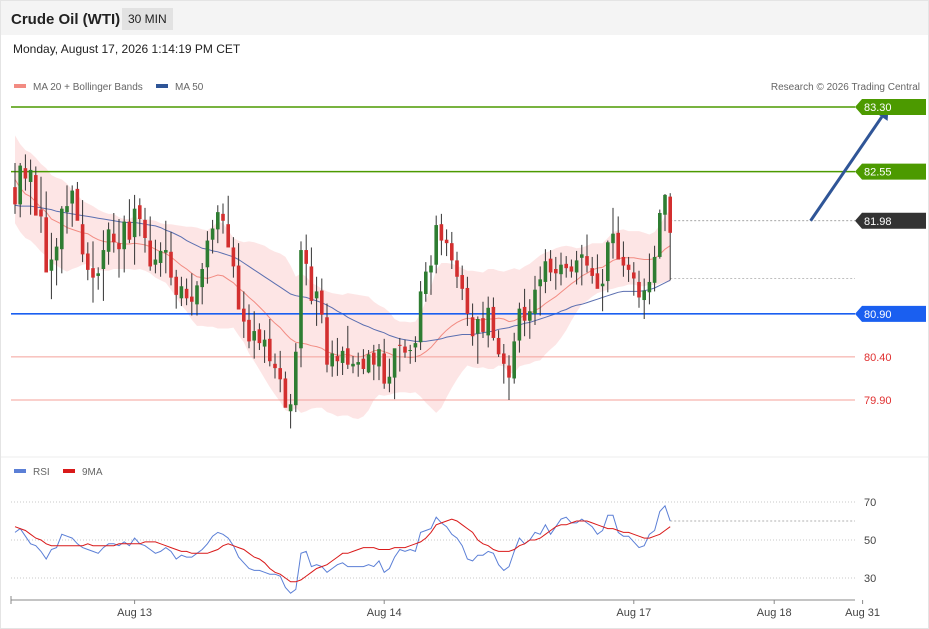 Image resolution: width=929 pixels, height=629 pixels. Describe the element at coordinates (878, 173) in the screenshot. I see `level-label-resistance: 82.55` at that location.